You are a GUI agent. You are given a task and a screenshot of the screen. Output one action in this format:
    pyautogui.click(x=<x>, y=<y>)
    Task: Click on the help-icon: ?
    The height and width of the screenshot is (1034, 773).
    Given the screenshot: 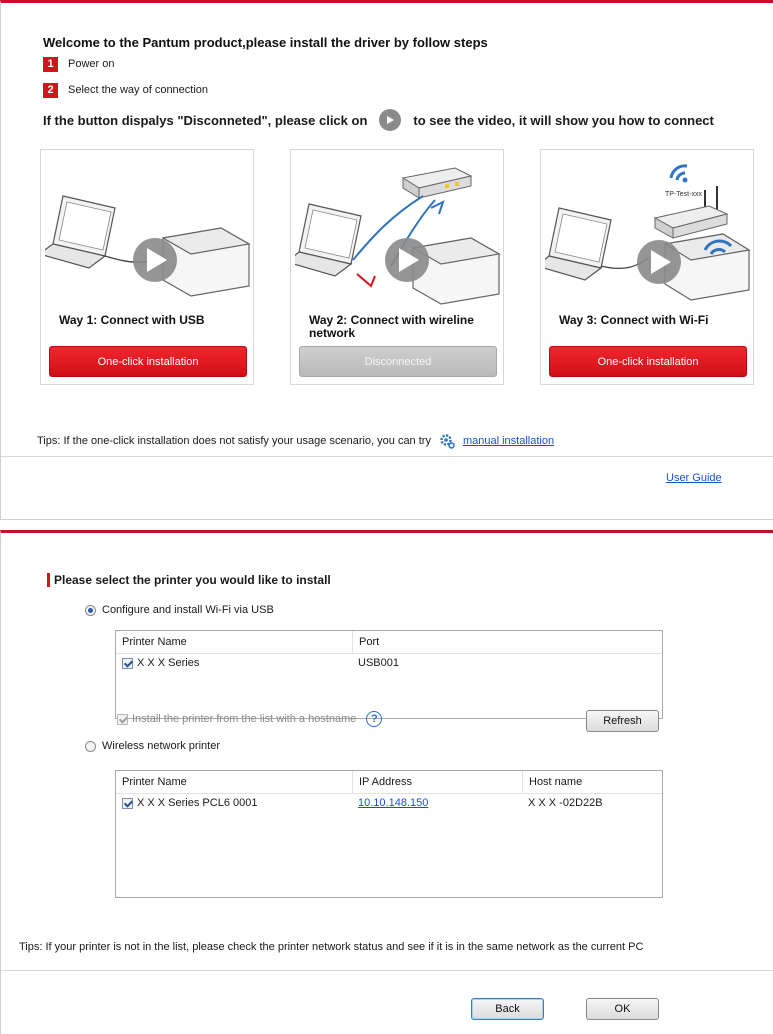 What is the action you would take?
    pyautogui.click(x=374, y=719)
    